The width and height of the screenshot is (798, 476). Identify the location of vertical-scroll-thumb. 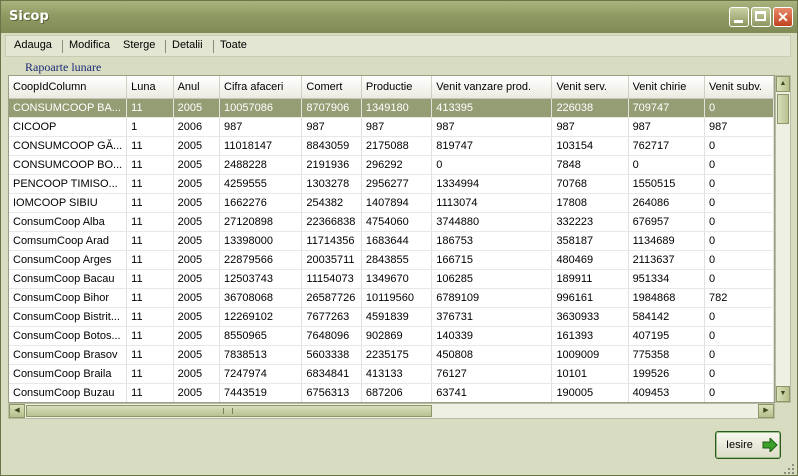
(783, 109).